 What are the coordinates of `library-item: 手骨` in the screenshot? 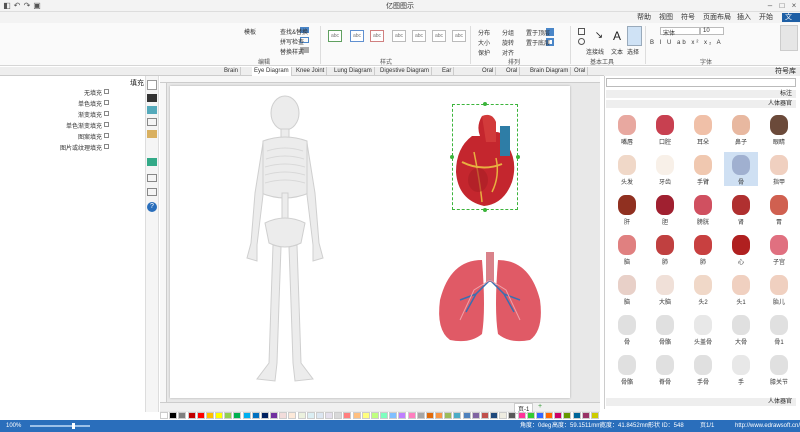 It's located at (703, 369).